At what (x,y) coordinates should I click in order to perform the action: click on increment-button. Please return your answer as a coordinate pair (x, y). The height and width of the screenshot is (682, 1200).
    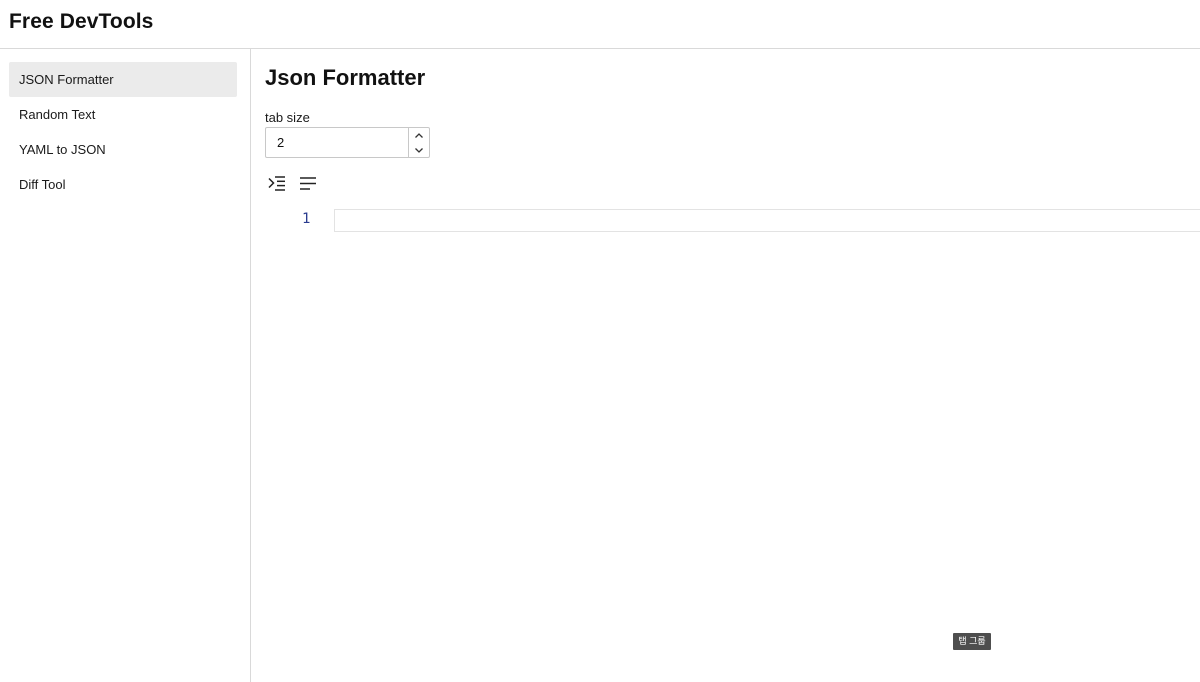
    Looking at the image, I should click on (419, 135).